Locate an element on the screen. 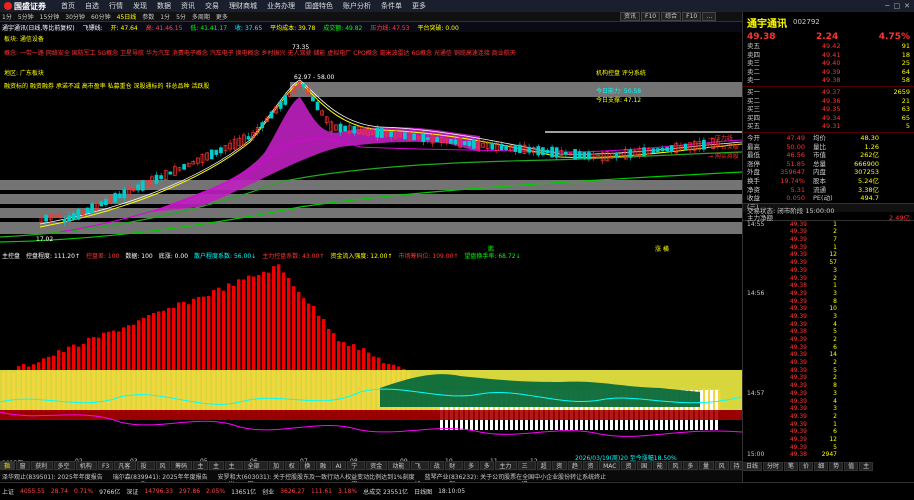  menu-item-data: 数据 is located at coordinates (164, 6).